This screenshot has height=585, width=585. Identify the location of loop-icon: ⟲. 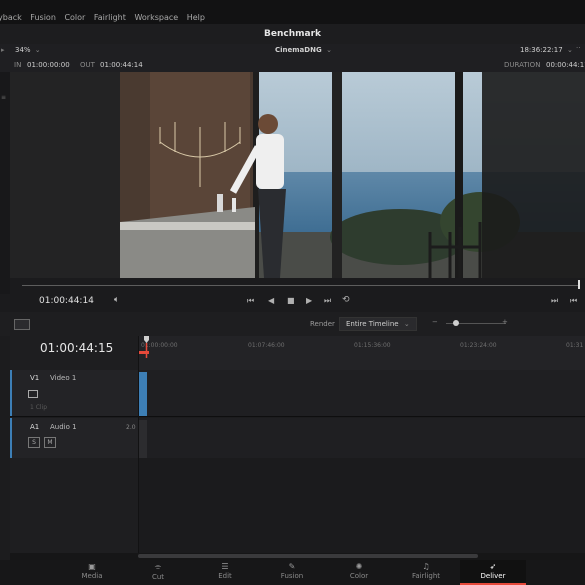
(346, 300).